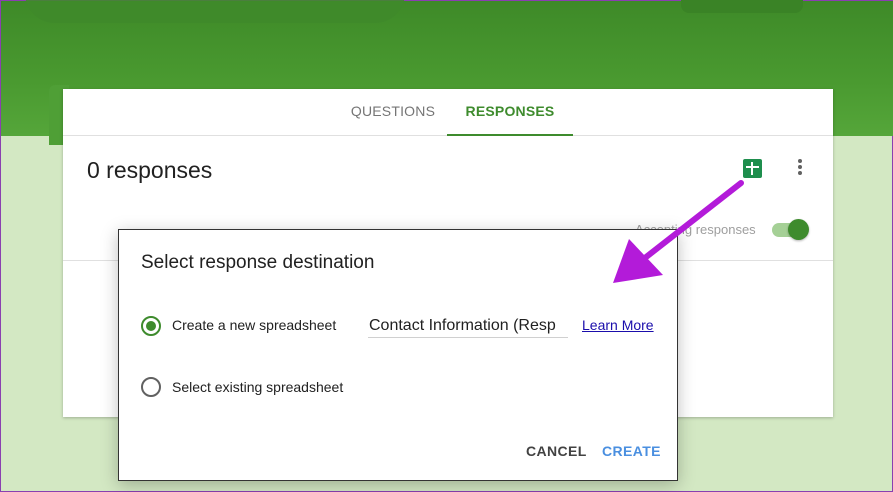  What do you see at coordinates (393, 112) in the screenshot?
I see `tab-questions: QUESTIONS` at bounding box center [393, 112].